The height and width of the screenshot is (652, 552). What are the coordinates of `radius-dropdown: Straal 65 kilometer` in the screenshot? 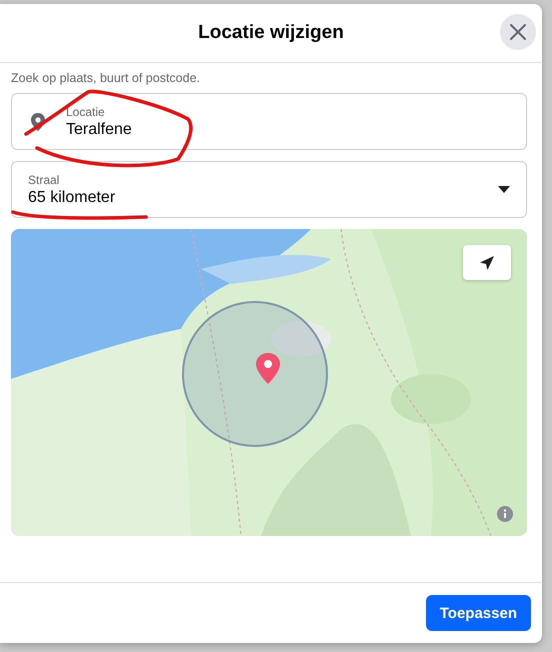 It's located at (269, 189).